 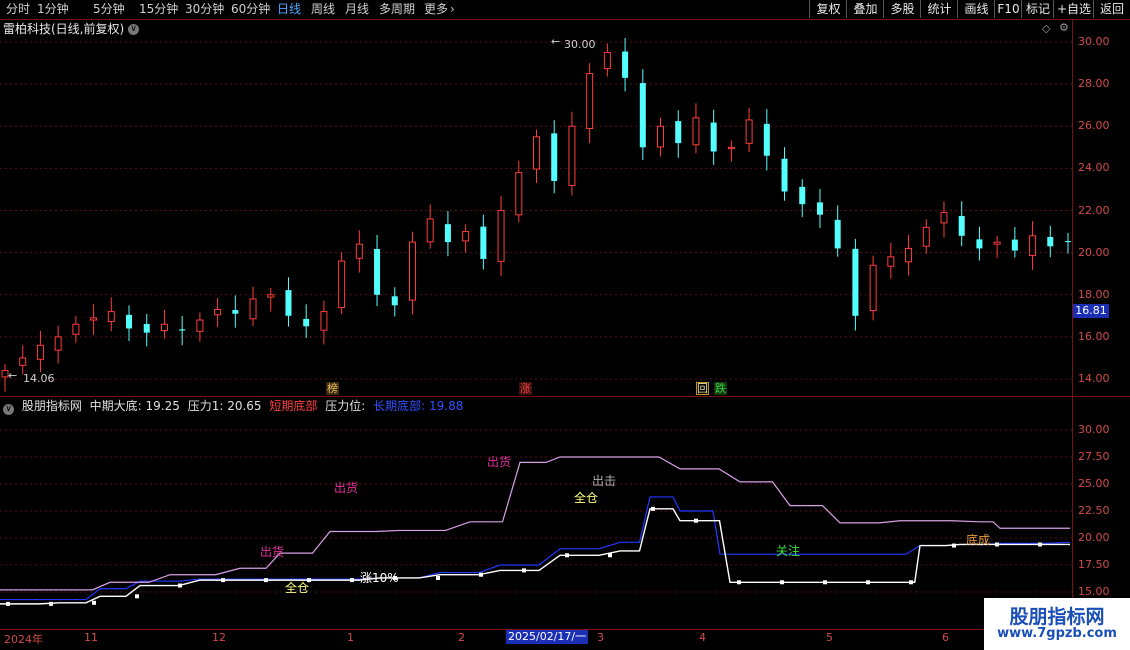 What do you see at coordinates (109, 9) in the screenshot?
I see `period-tab-5min: 5分钟` at bounding box center [109, 9].